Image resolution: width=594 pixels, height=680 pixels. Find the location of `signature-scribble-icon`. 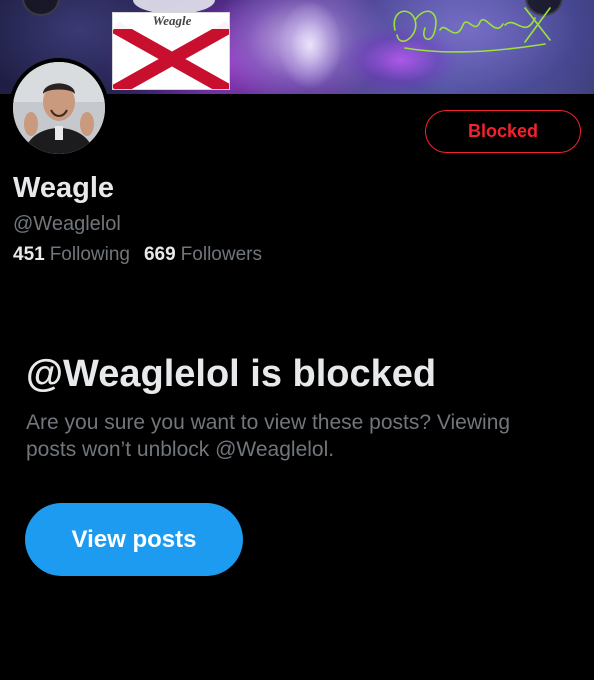

signature-scribble-icon is located at coordinates (472, 30).